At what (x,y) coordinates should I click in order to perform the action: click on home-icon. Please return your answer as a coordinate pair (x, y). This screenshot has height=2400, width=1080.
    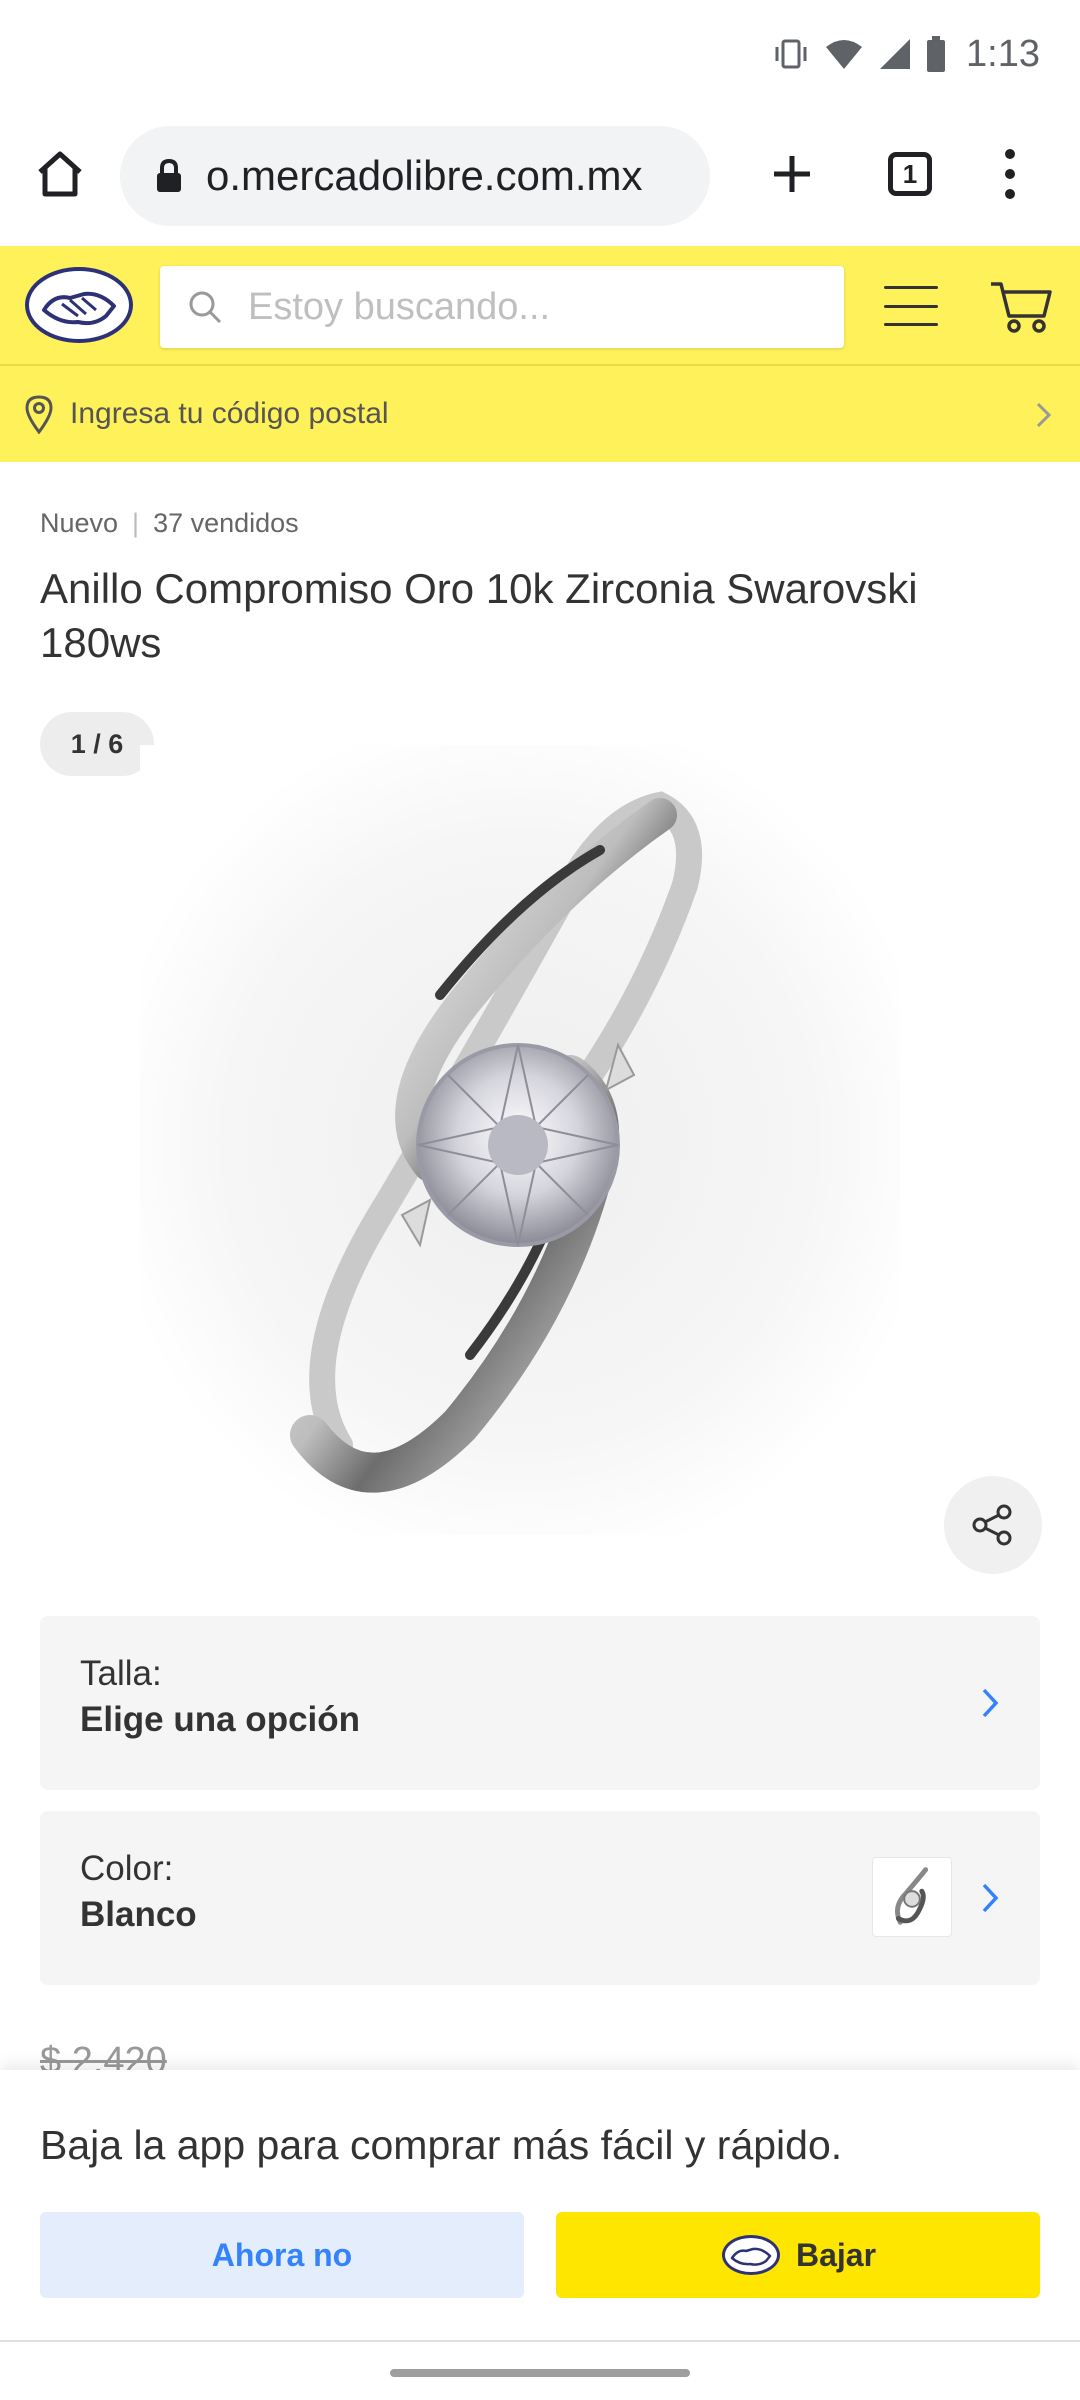
    Looking at the image, I should click on (60, 174).